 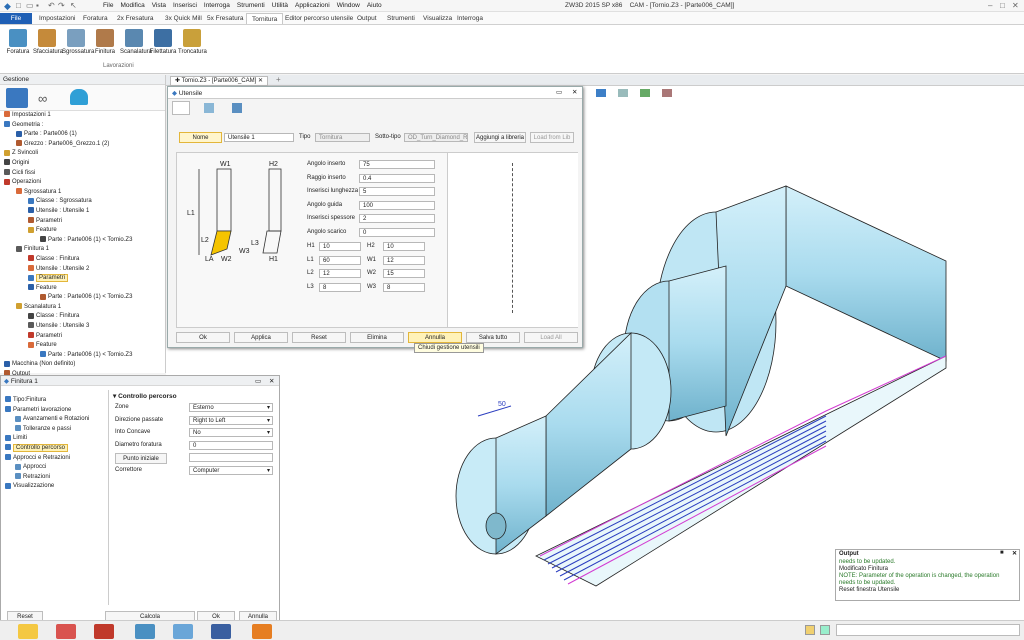 I want to click on dialog-close-icon: ✕, so click(x=574, y=92).